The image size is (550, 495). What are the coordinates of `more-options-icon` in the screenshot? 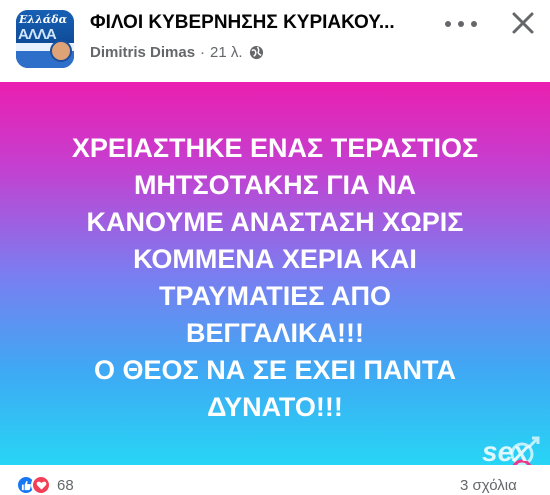 It's located at (461, 24).